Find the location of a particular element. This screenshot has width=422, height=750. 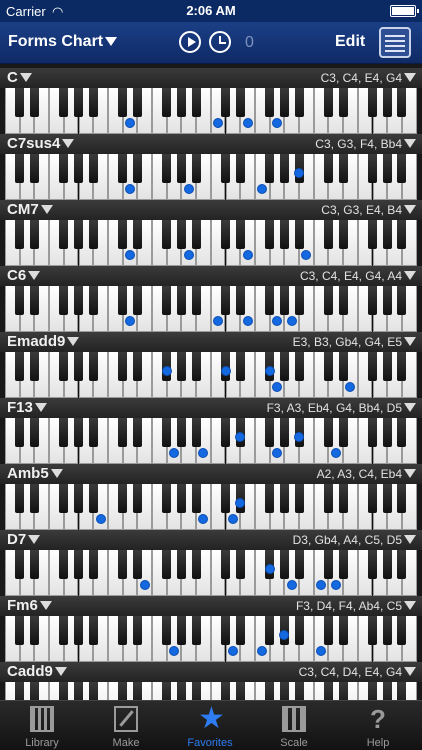

tab-help: ? Help is located at coordinates (378, 725).